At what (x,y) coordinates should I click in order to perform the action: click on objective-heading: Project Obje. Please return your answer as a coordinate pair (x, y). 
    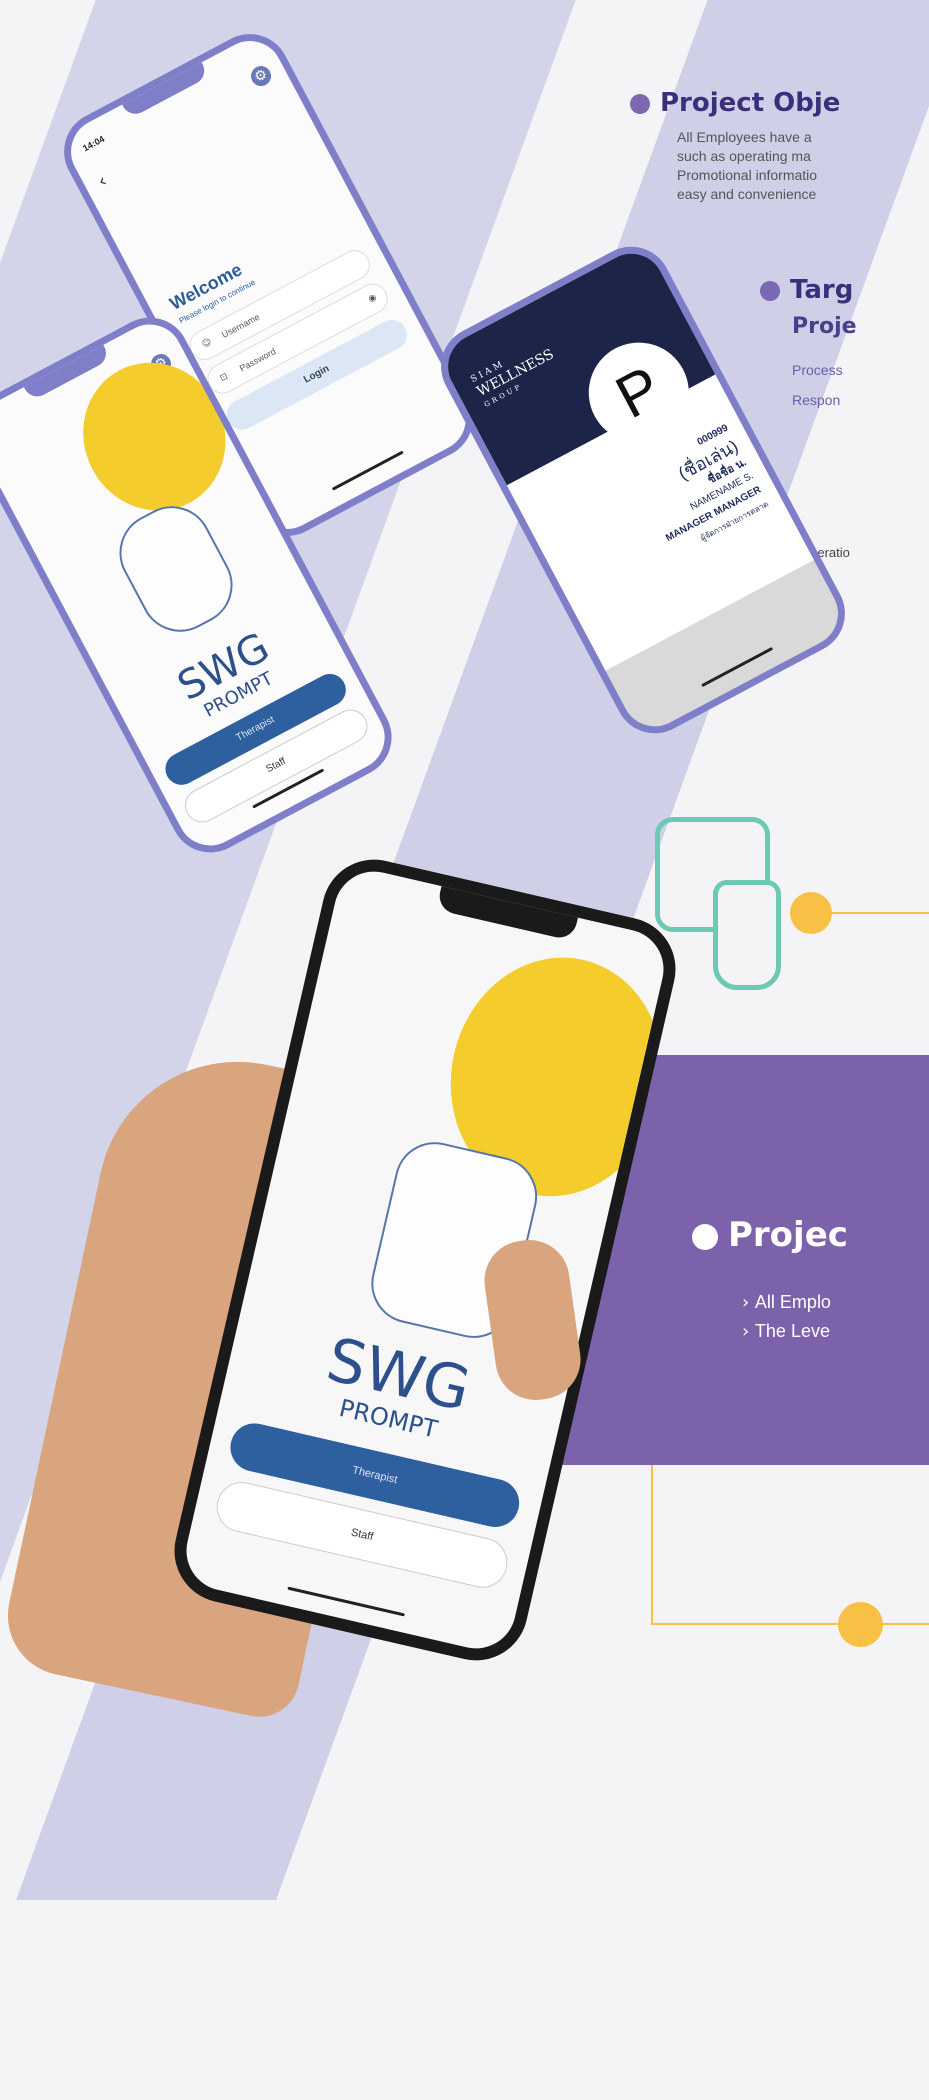
    Looking at the image, I should click on (735, 103).